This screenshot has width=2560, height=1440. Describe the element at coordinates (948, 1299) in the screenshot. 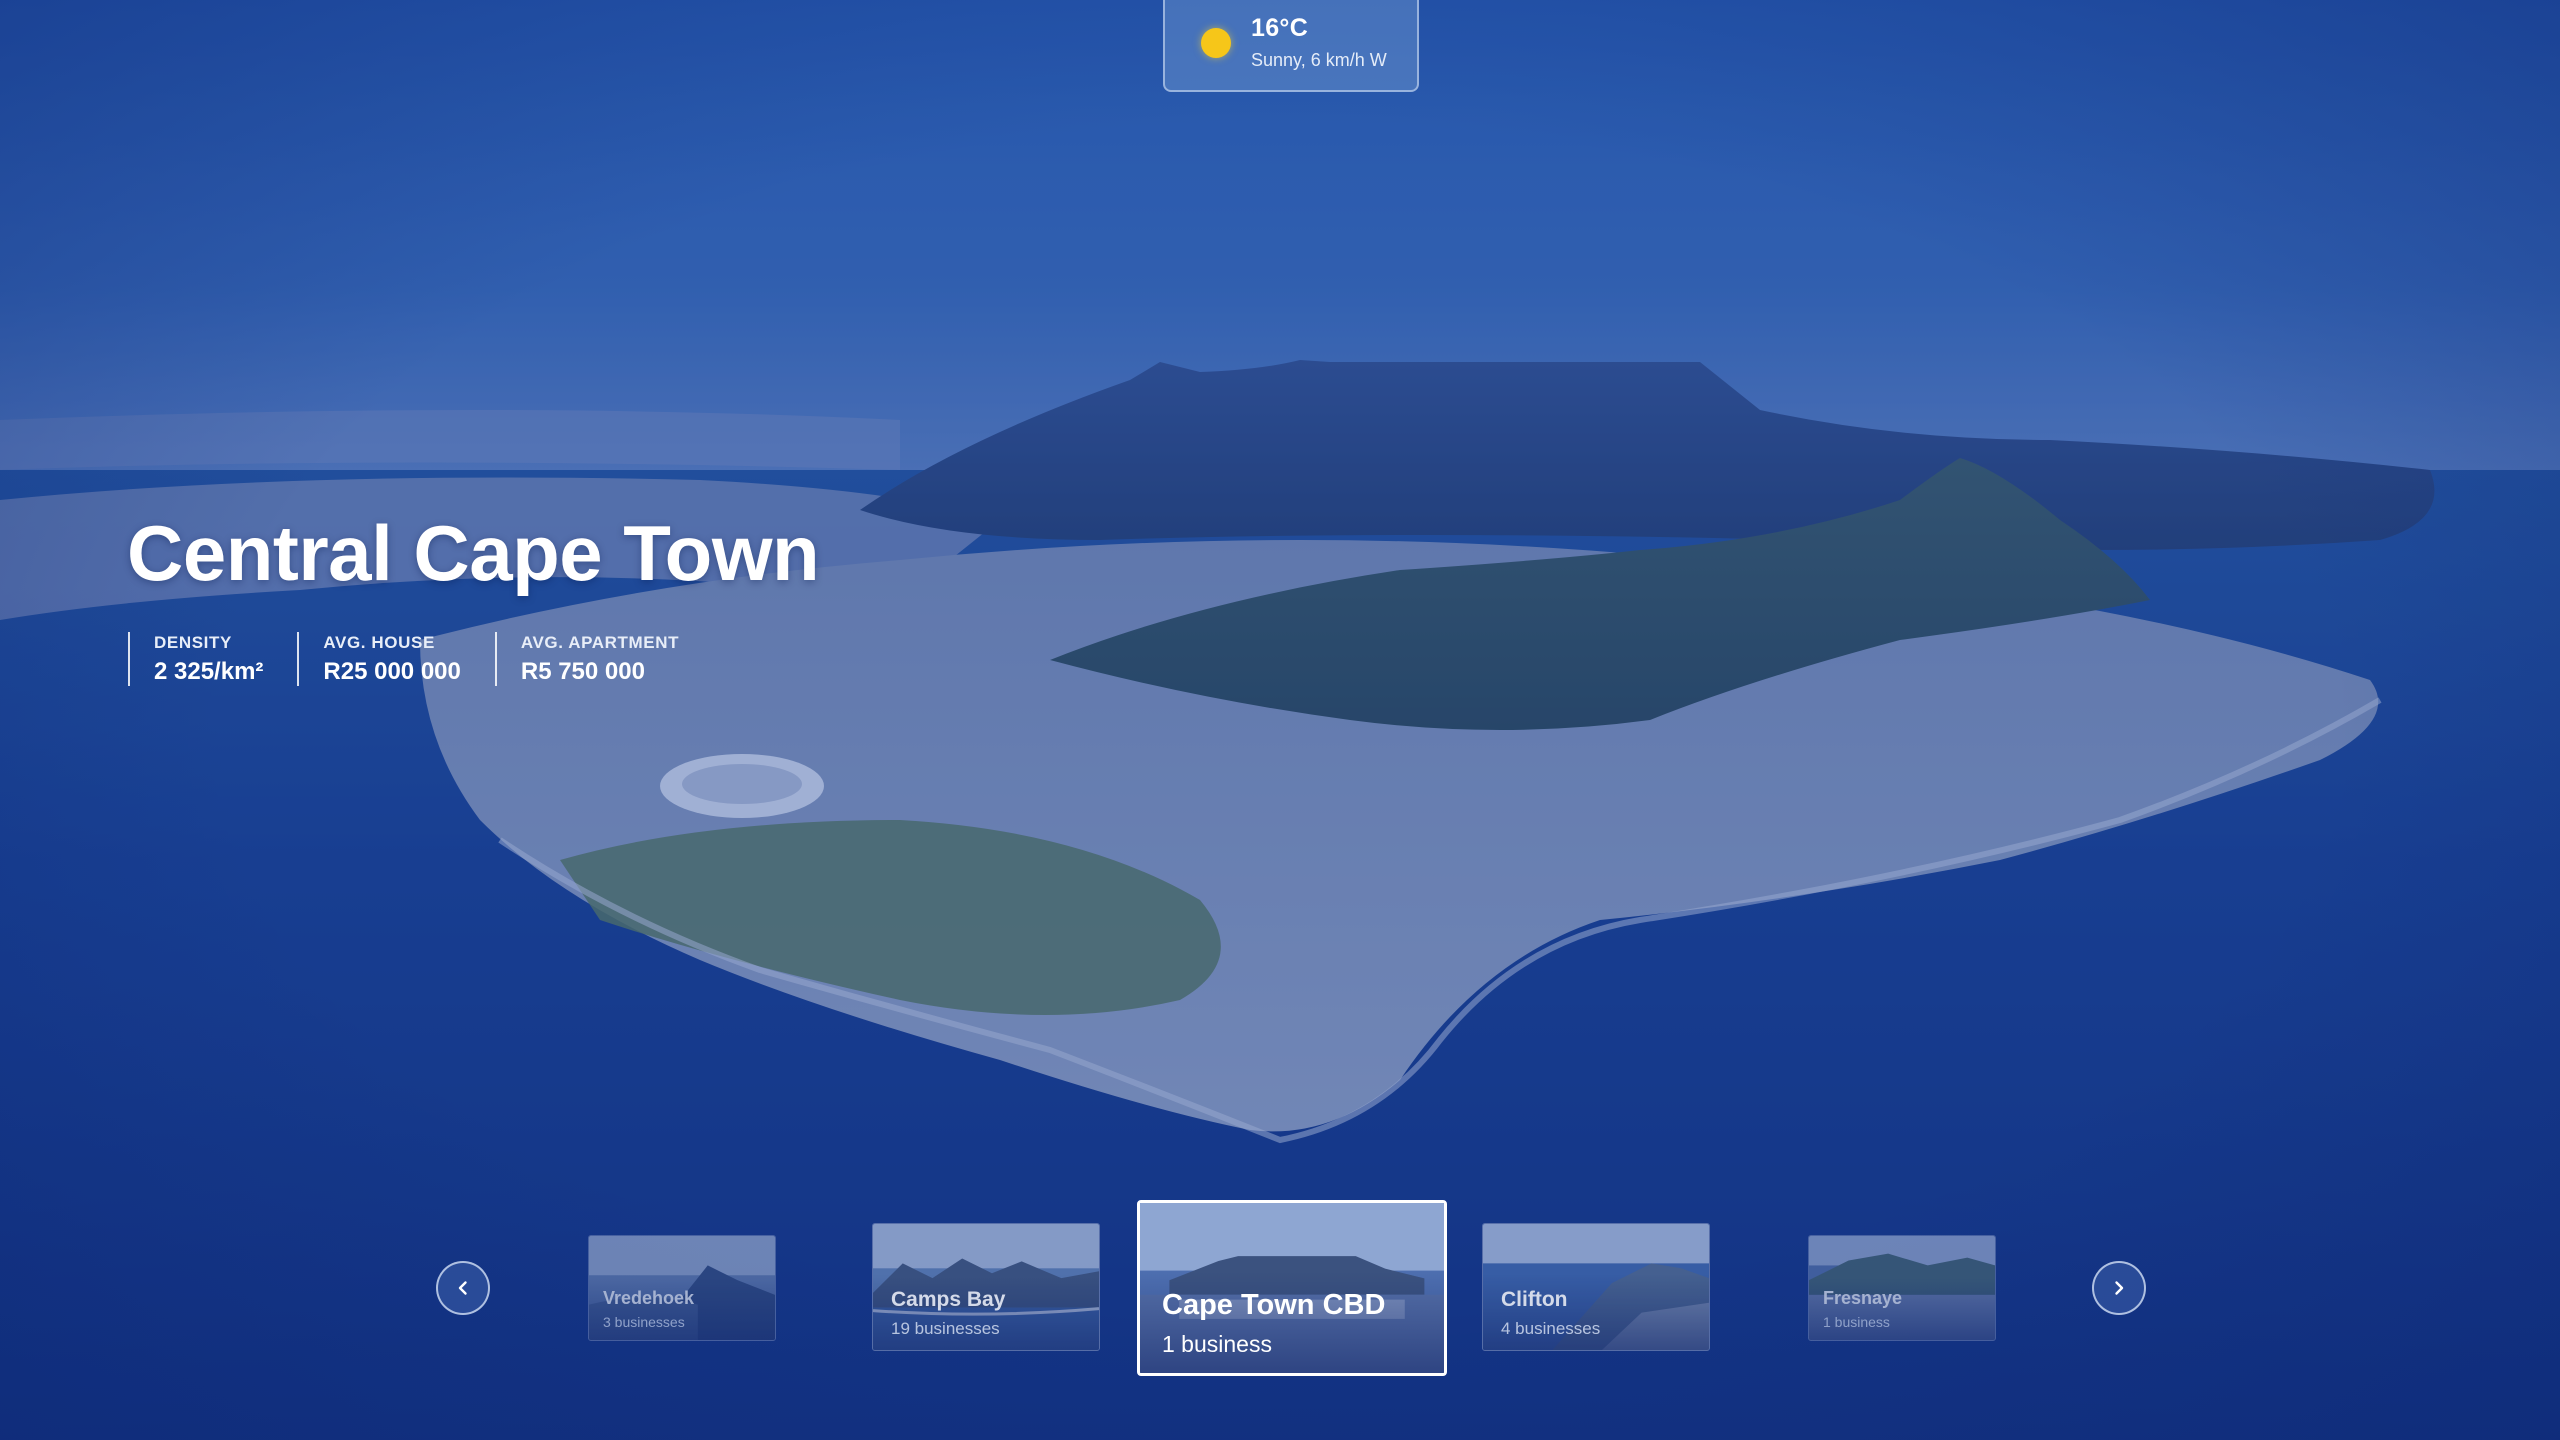

I see `suburb-name: Camps Bay` at that location.